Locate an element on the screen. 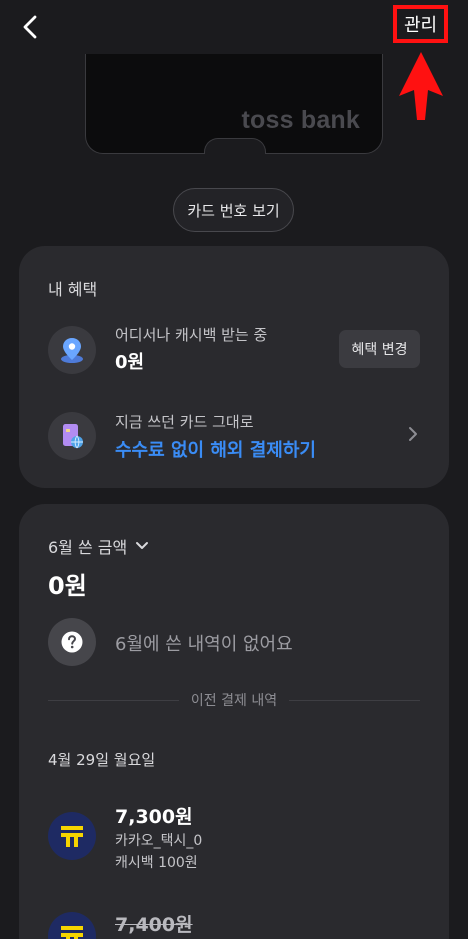 The height and width of the screenshot is (939, 468). empty-history-message: 6월에 쓴 내역이 없어요 is located at coordinates (204, 644).